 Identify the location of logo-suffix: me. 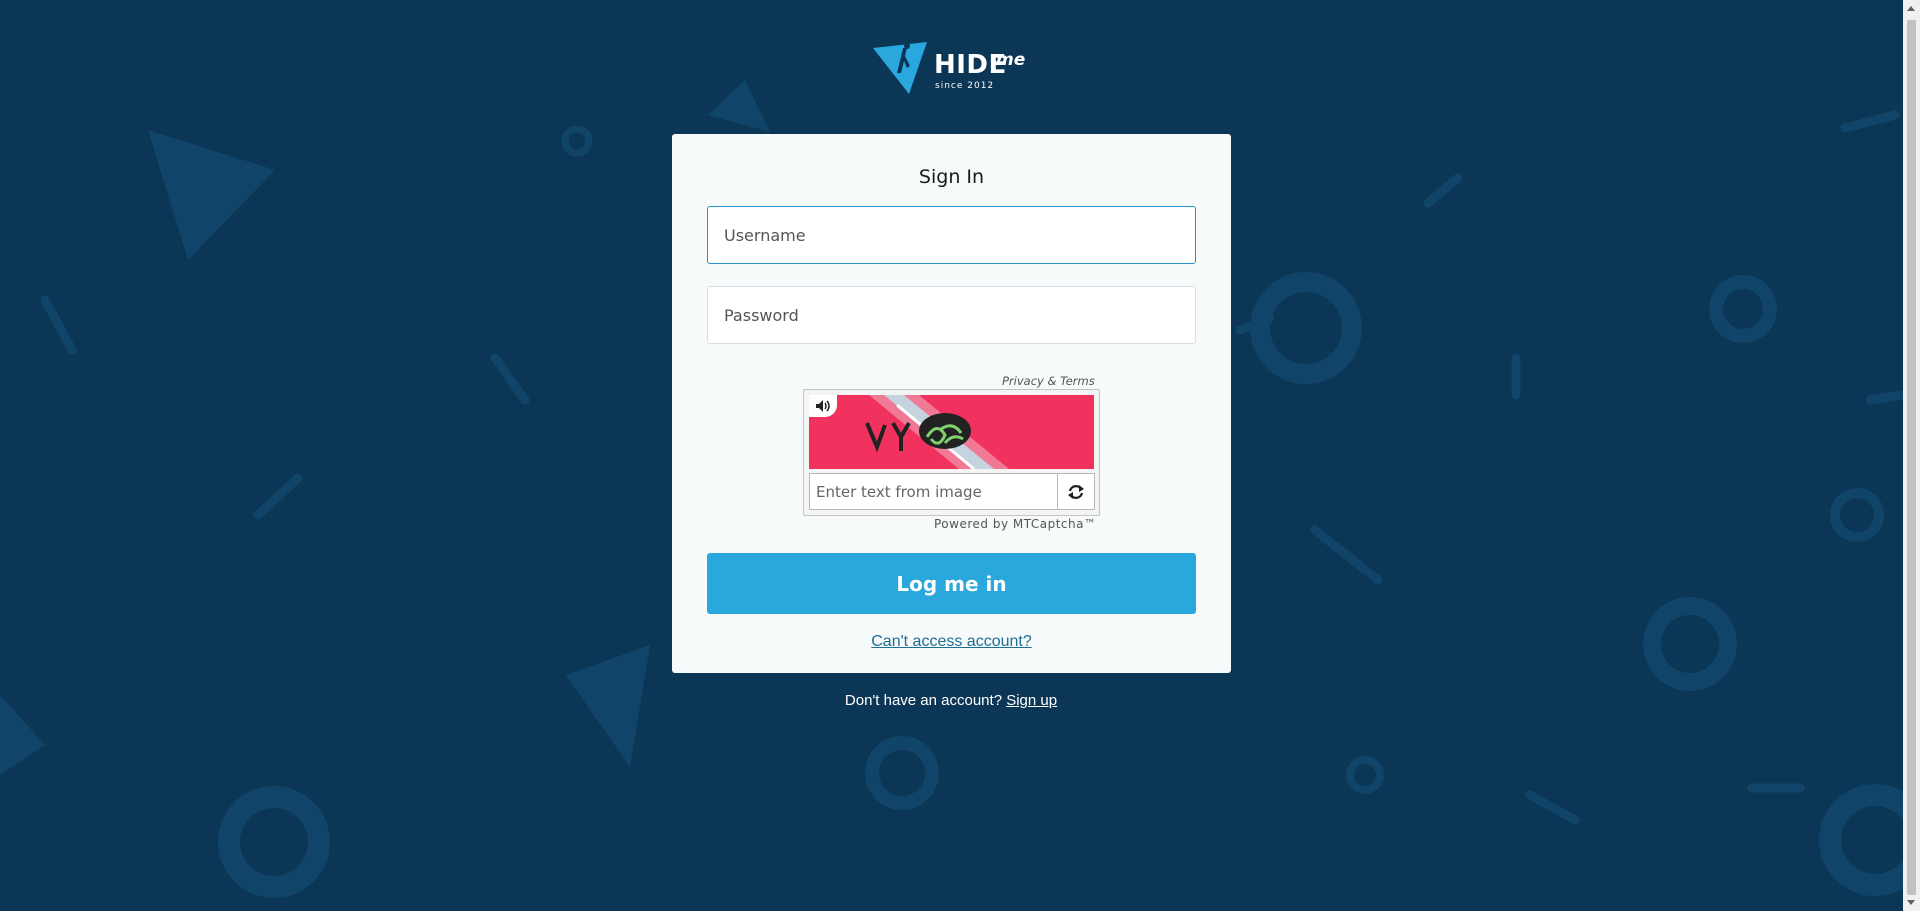
(1011, 60).